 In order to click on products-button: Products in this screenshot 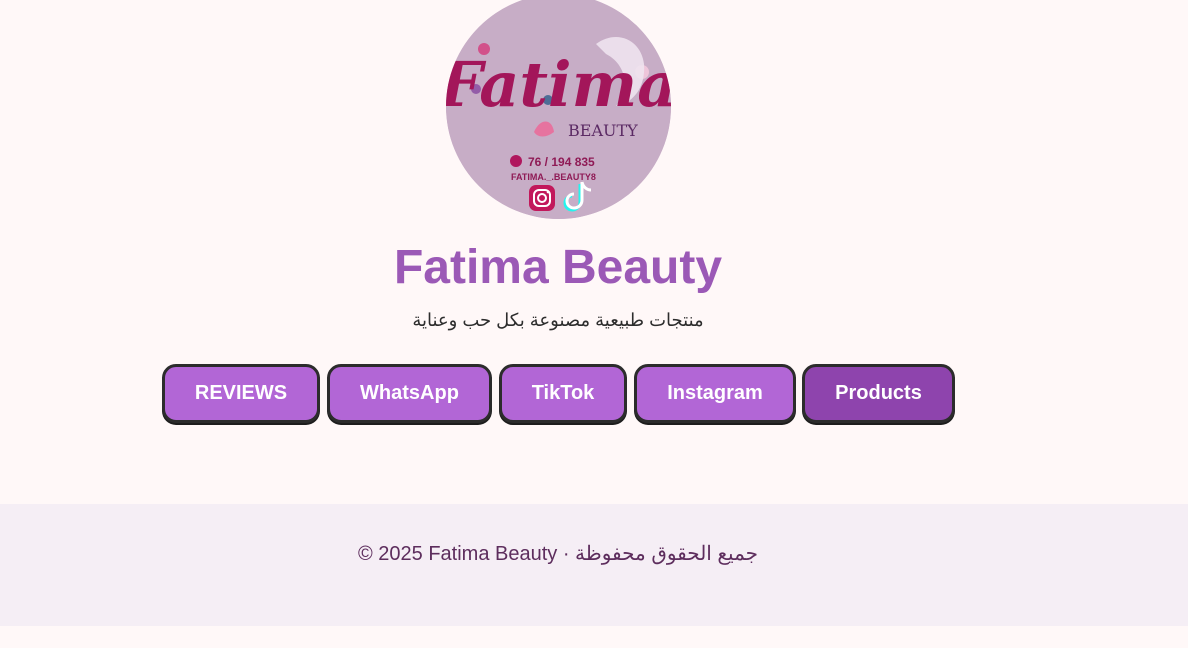, I will do `click(878, 393)`.